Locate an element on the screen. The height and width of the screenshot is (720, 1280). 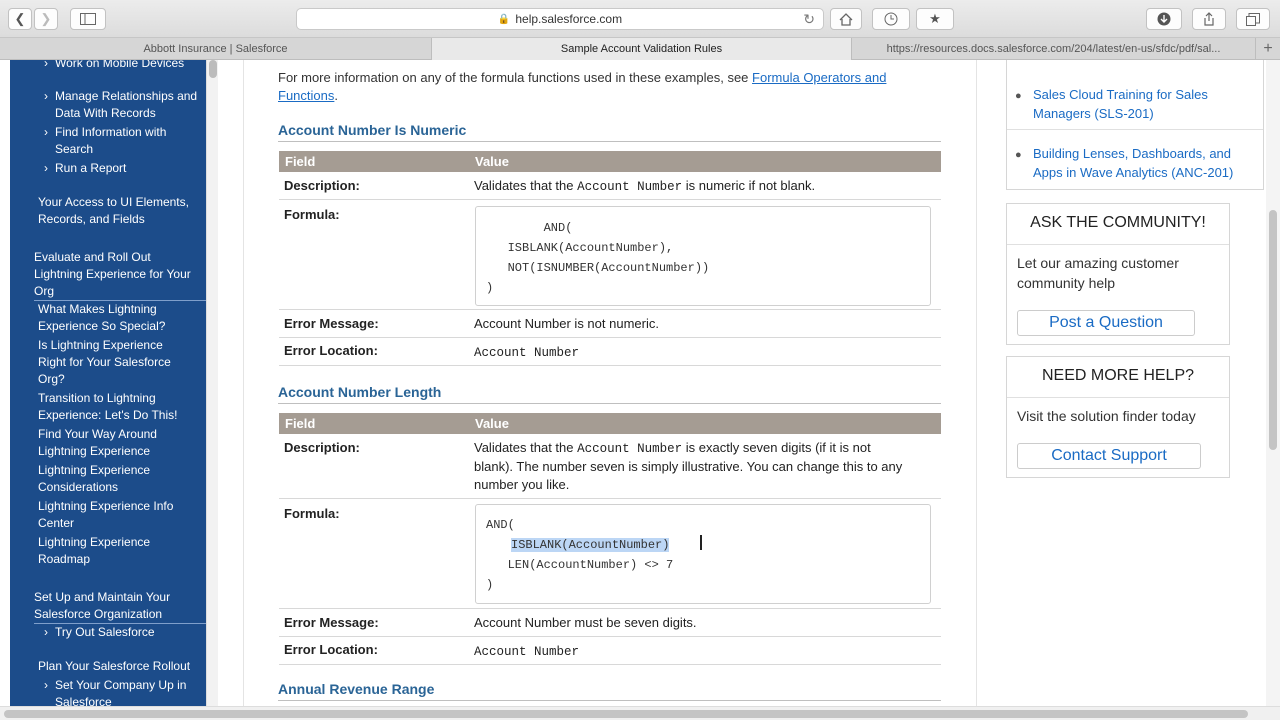
plus-icon: + is located at coordinates (1268, 48).